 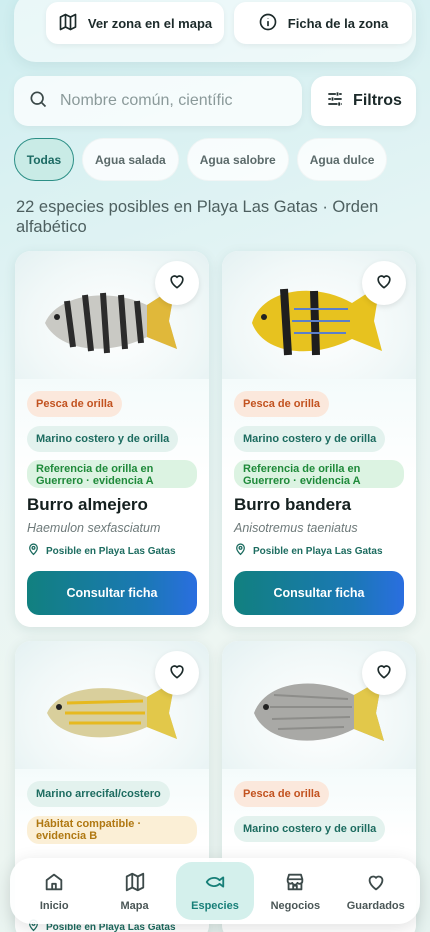 I want to click on chip-agua-salada: Agua salada, so click(x=130, y=159).